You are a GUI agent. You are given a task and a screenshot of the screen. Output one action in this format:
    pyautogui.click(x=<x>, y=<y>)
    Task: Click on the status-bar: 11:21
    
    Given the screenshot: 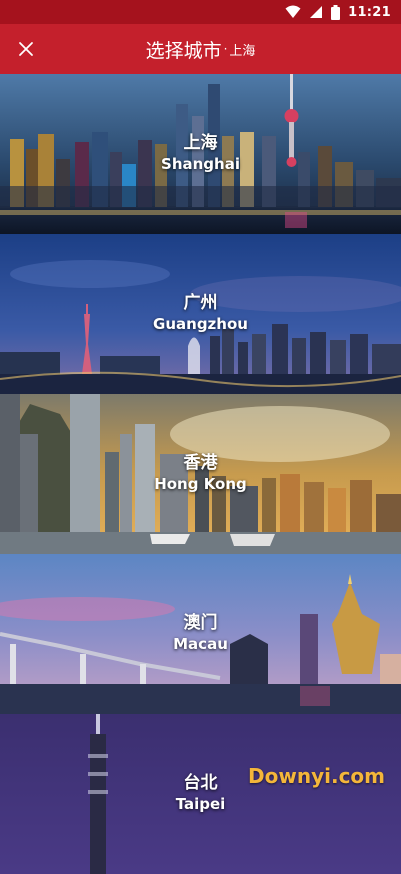 What is the action you would take?
    pyautogui.click(x=200, y=12)
    